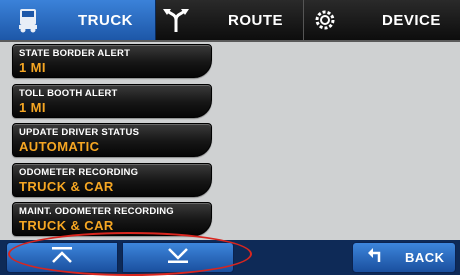 This screenshot has height=276, width=460. I want to click on scroll-down-button, so click(178, 257).